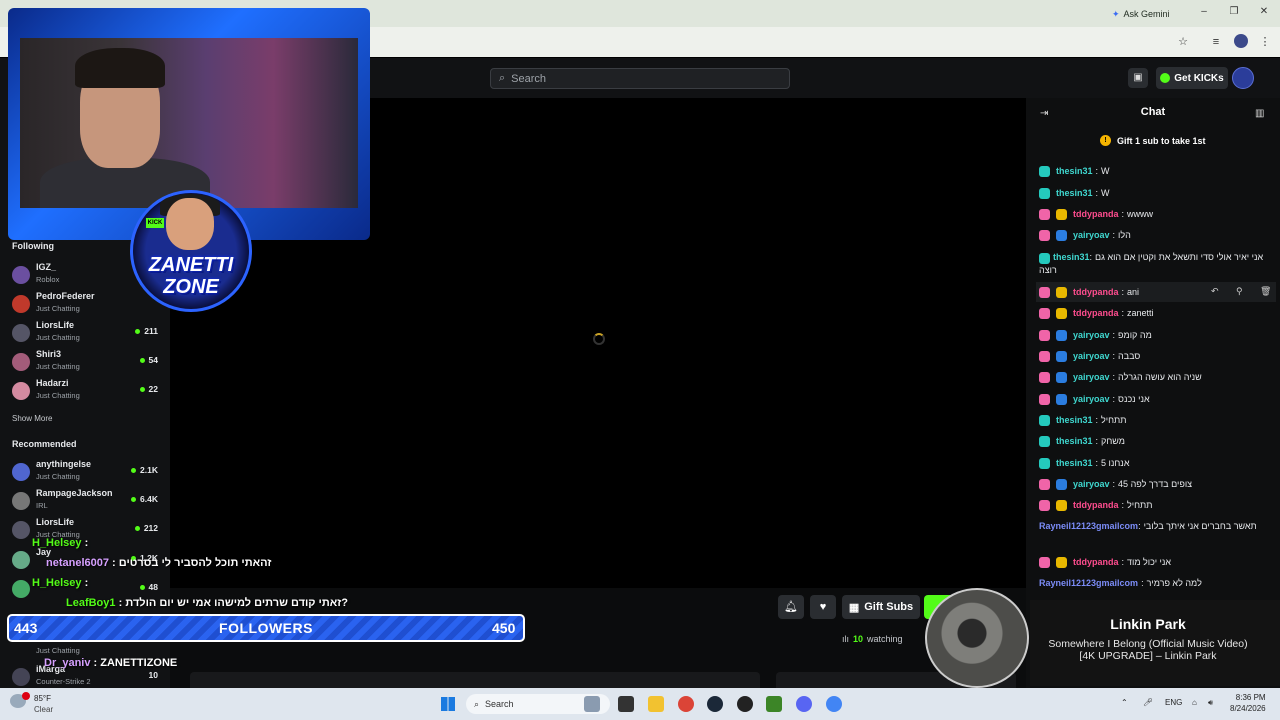  Describe the element at coordinates (1152, 313) in the screenshot. I see `chat-message: tddypanda: zanetti` at that location.